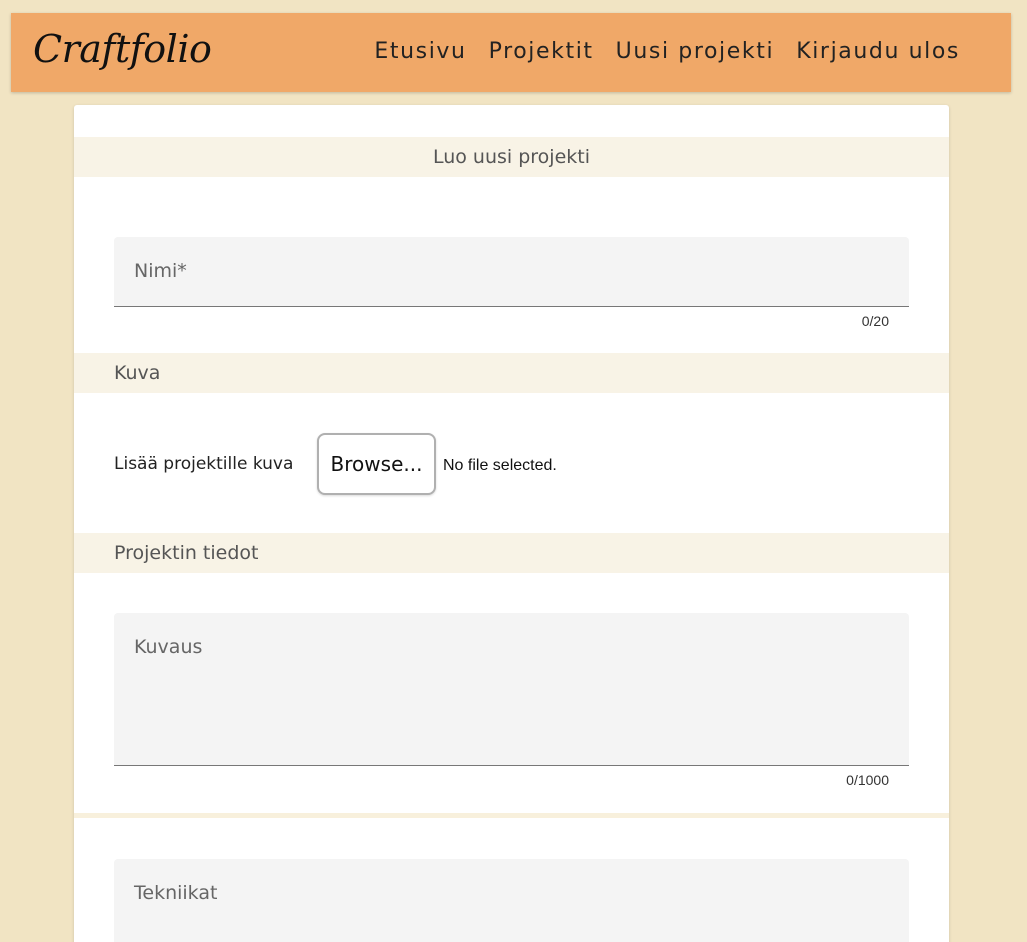 Image resolution: width=1027 pixels, height=942 pixels. I want to click on name-field: Nimi*, so click(511, 272).